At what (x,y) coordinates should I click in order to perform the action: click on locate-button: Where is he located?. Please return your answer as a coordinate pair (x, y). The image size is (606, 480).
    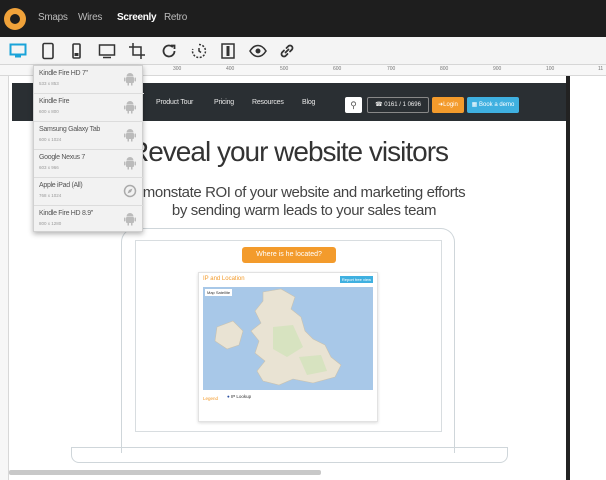
    Looking at the image, I should click on (289, 255).